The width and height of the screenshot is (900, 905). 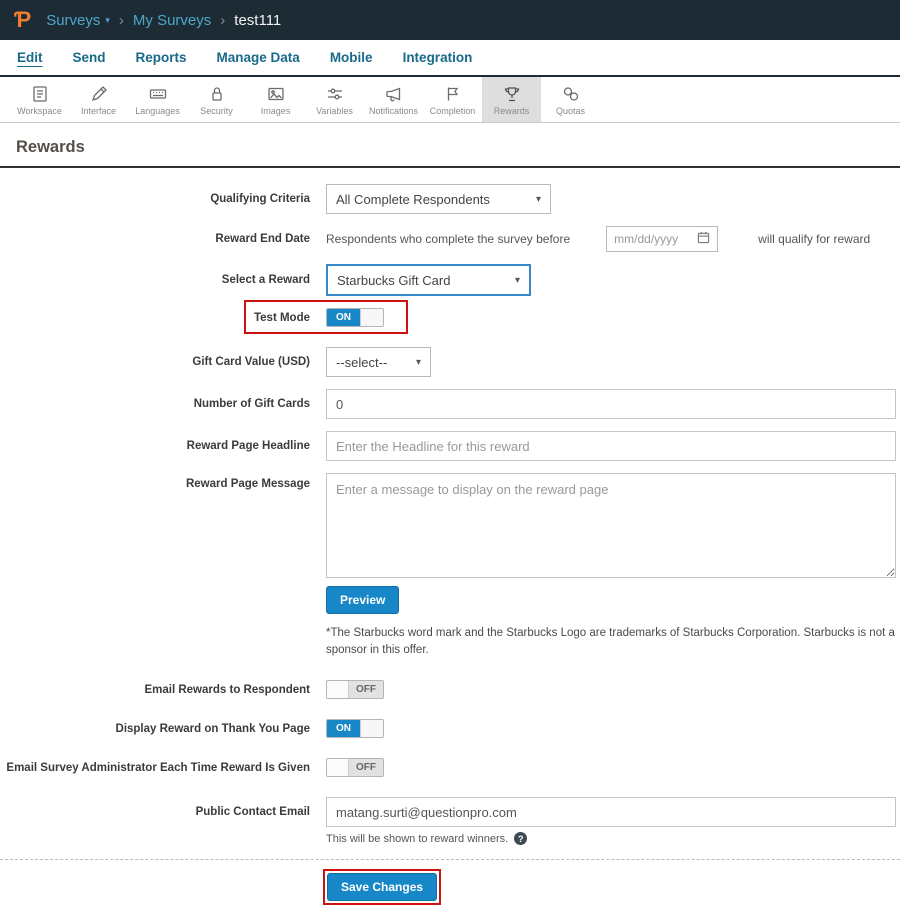 I want to click on menu-item-integration: Integration, so click(x=438, y=57).